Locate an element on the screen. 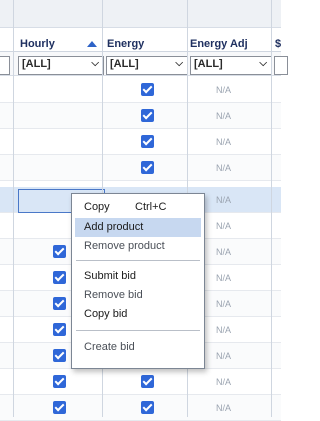  column-header-energy-adj: Energy Adj is located at coordinates (219, 44).